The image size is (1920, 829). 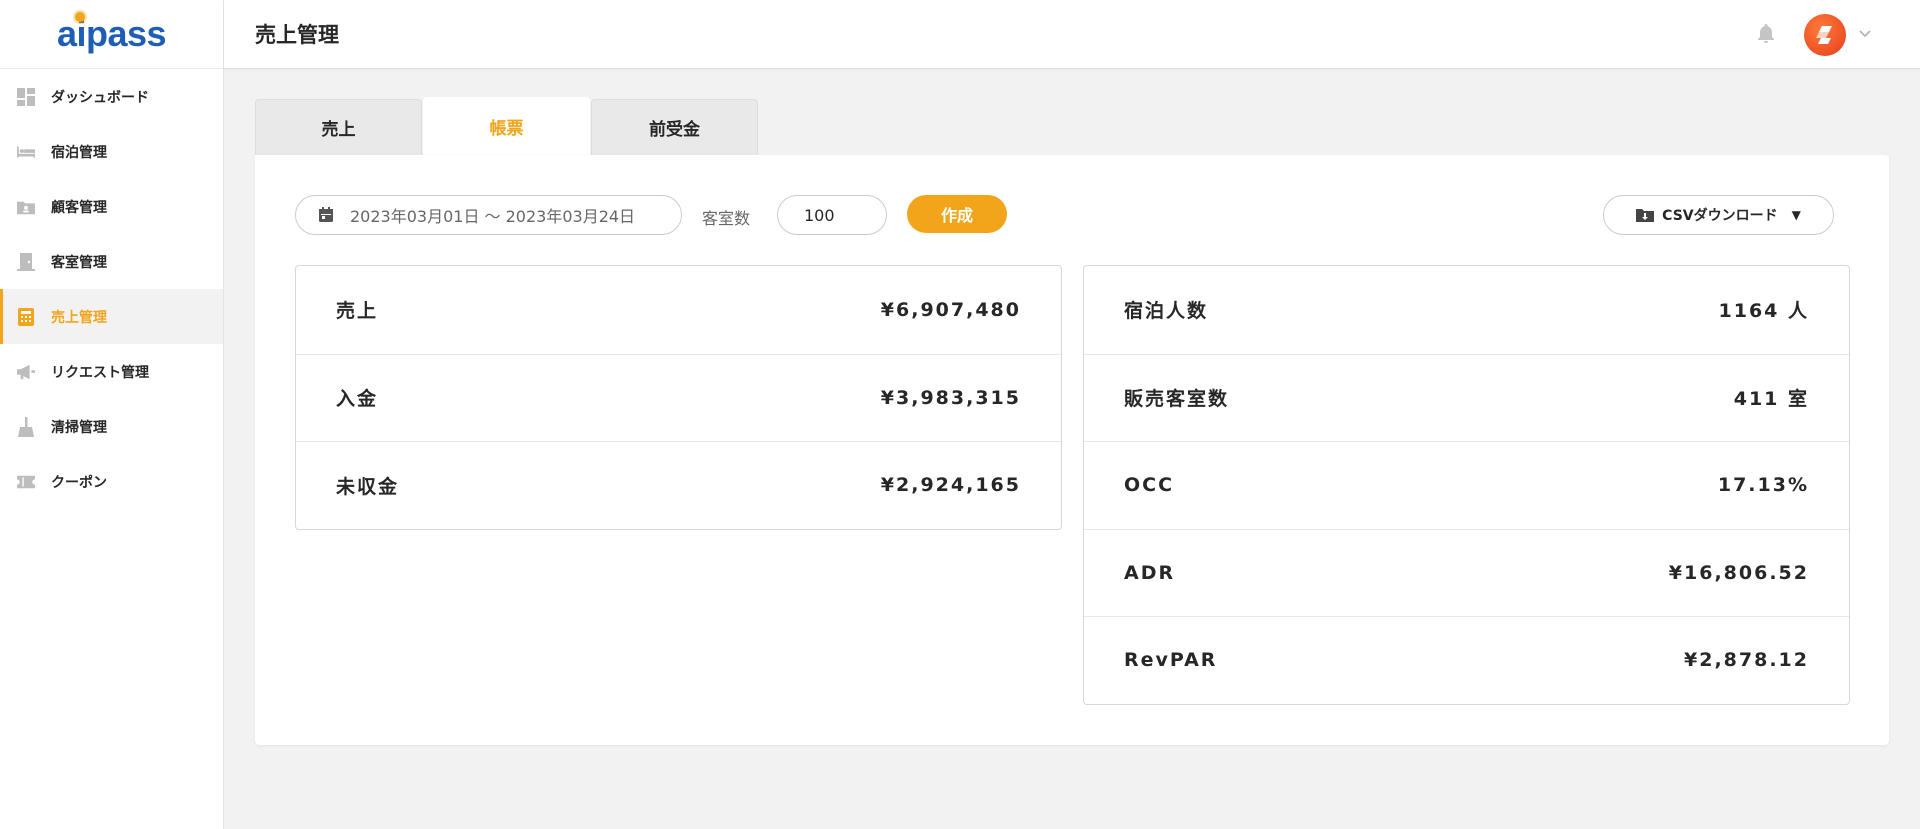 What do you see at coordinates (950, 309) in the screenshot?
I see `row-value: ¥6,907,480` at bounding box center [950, 309].